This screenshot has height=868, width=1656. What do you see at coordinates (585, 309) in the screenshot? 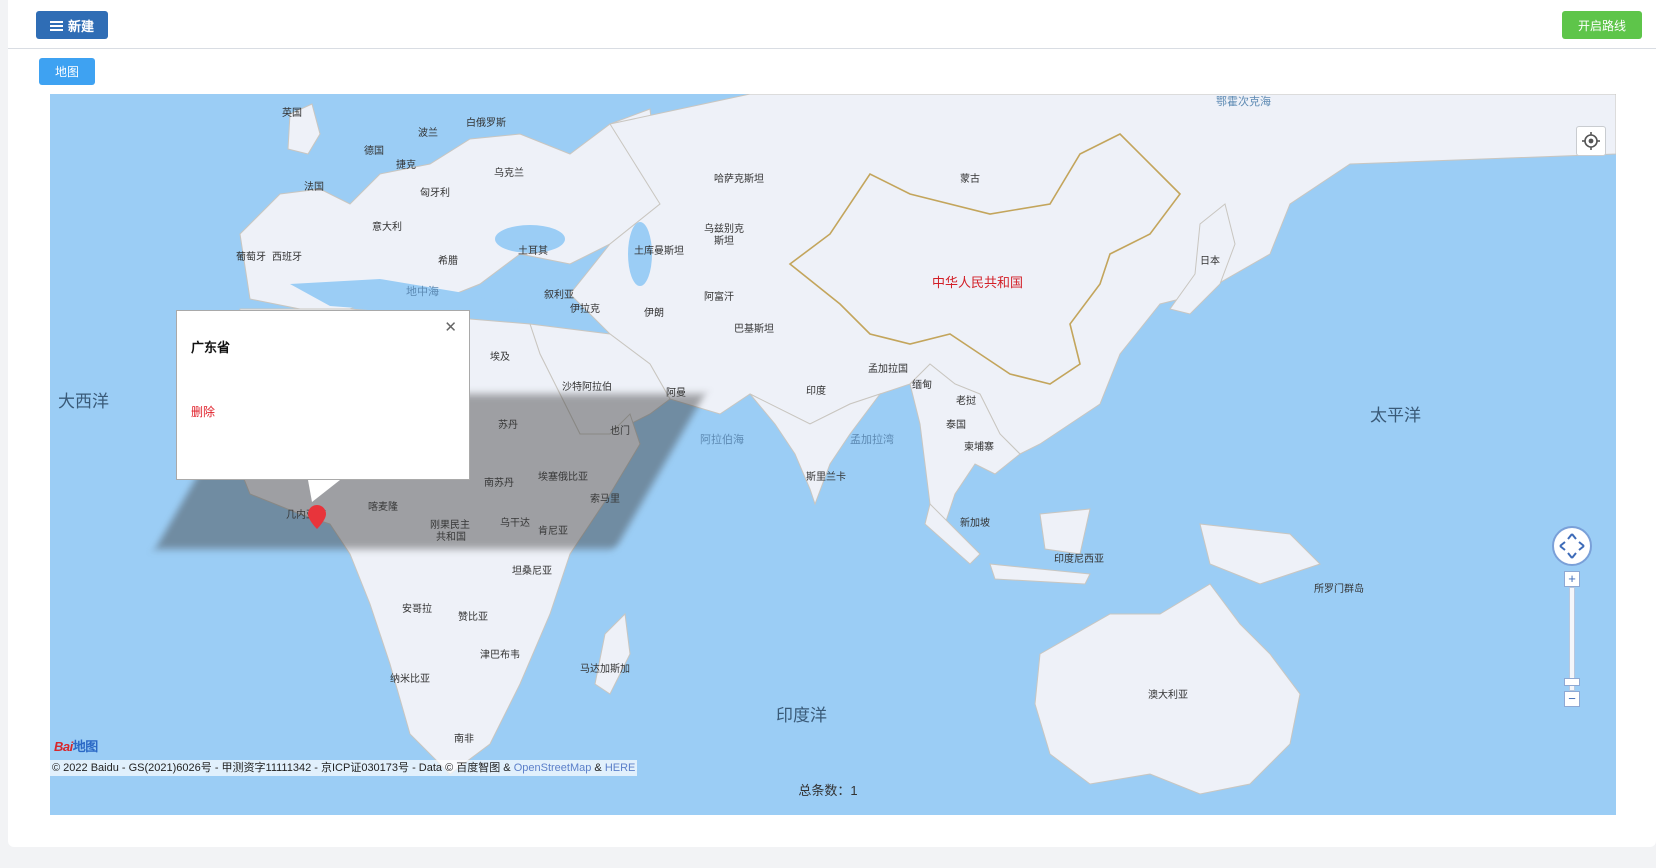
I see `label-iraq: 伊拉克` at bounding box center [585, 309].